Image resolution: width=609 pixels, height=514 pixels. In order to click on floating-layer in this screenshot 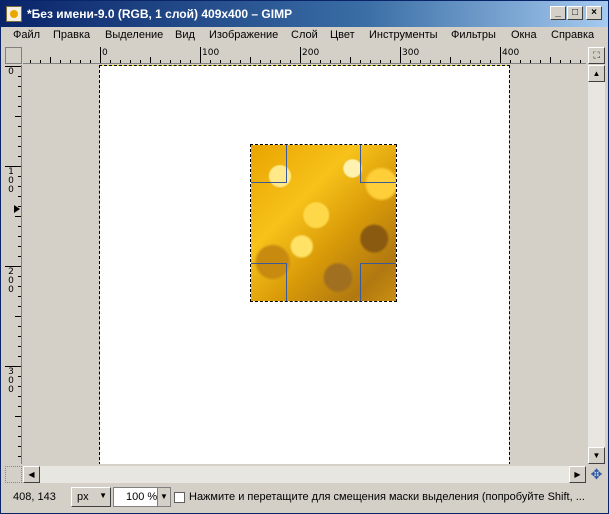, I will do `click(323, 223)`.